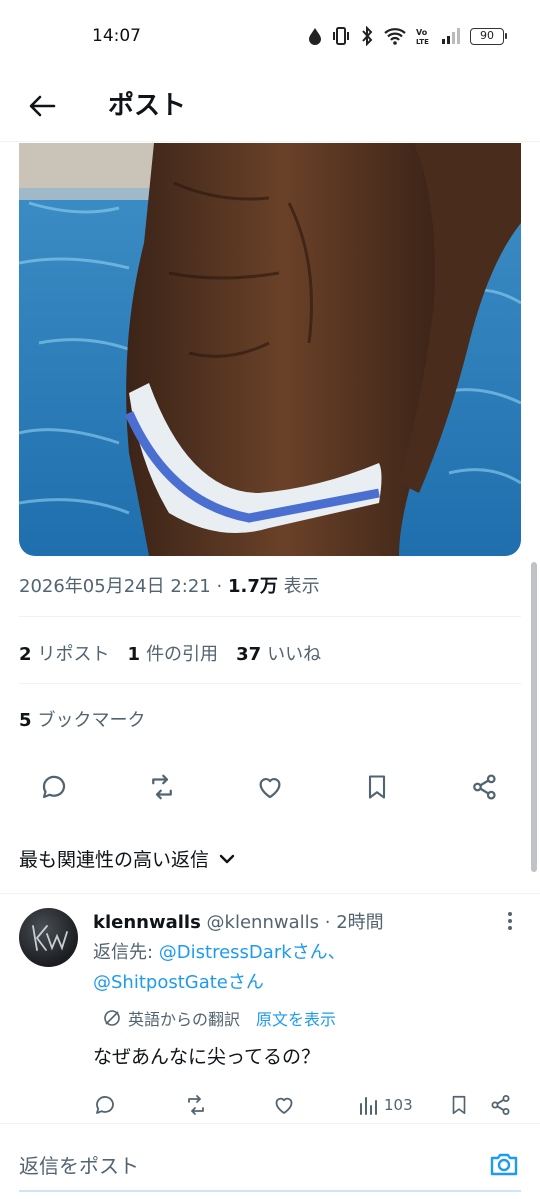  I want to click on post-header: ポスト, so click(270, 107).